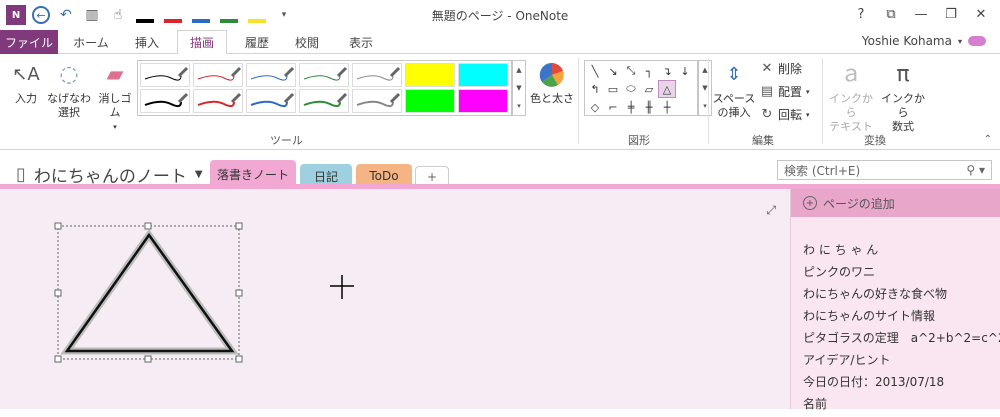 This screenshot has width=1000, height=417. I want to click on triangle-shape-icon: △, so click(667, 89).